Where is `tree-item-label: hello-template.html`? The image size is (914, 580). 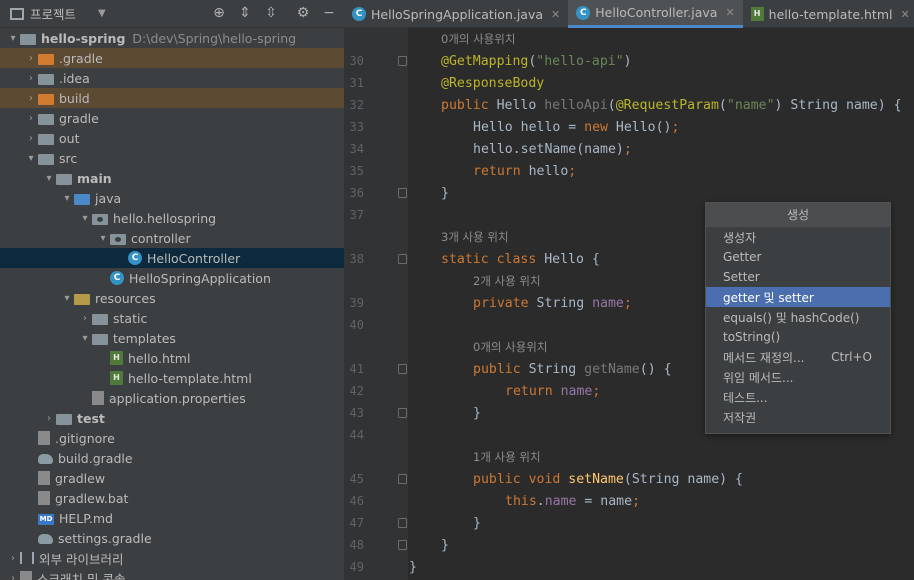 tree-item-label: hello-template.html is located at coordinates (190, 378).